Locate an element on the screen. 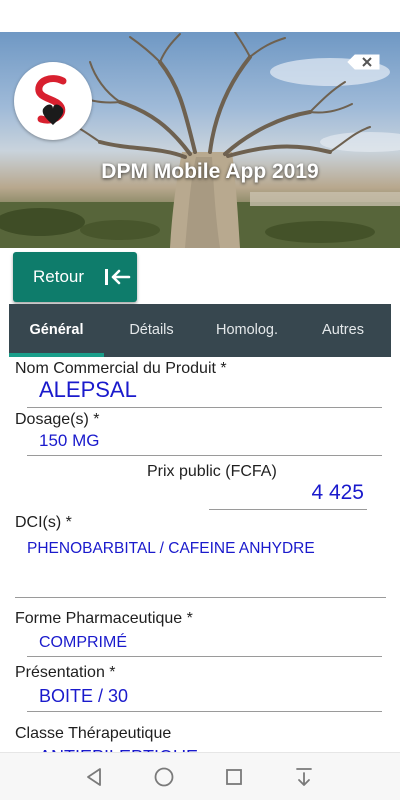 The height and width of the screenshot is (800, 400). recents-square-icon is located at coordinates (234, 777).